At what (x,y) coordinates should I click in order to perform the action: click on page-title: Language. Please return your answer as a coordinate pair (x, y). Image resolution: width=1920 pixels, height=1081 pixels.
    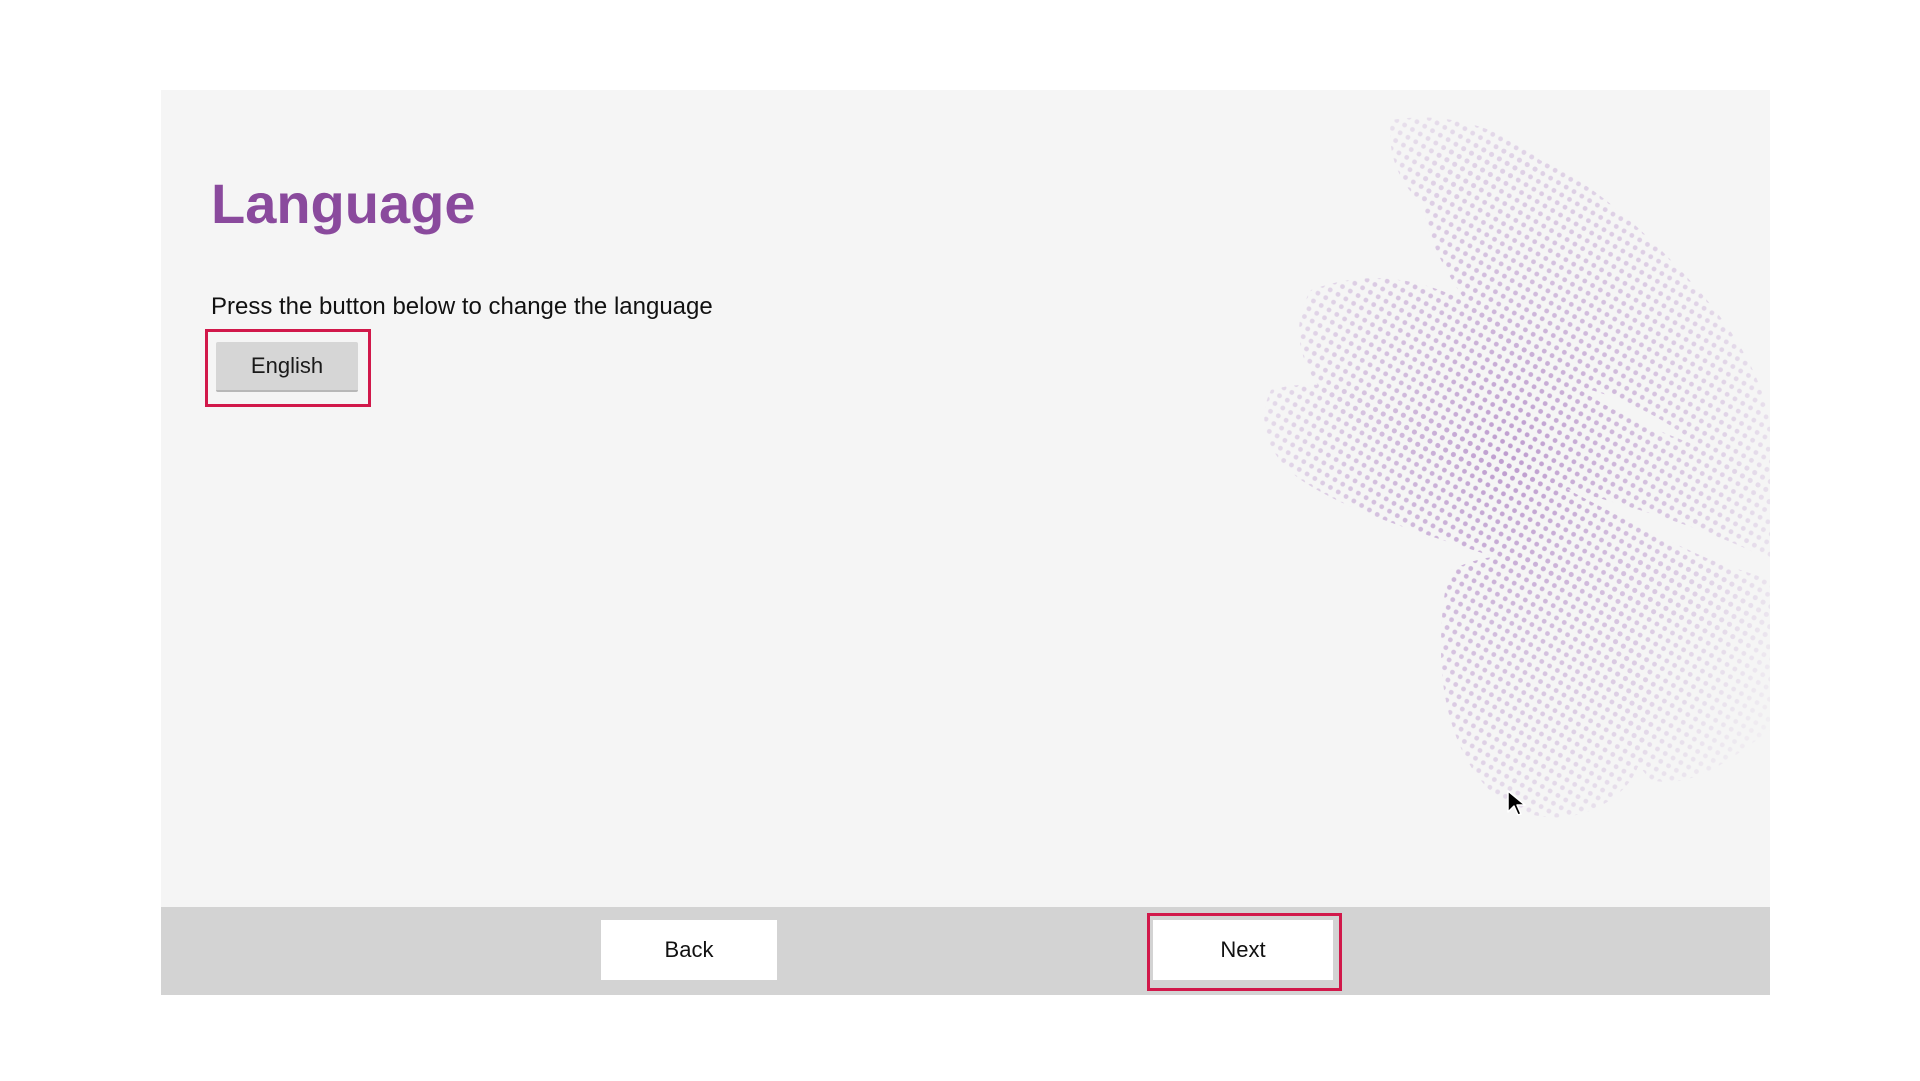
    Looking at the image, I should click on (343, 203).